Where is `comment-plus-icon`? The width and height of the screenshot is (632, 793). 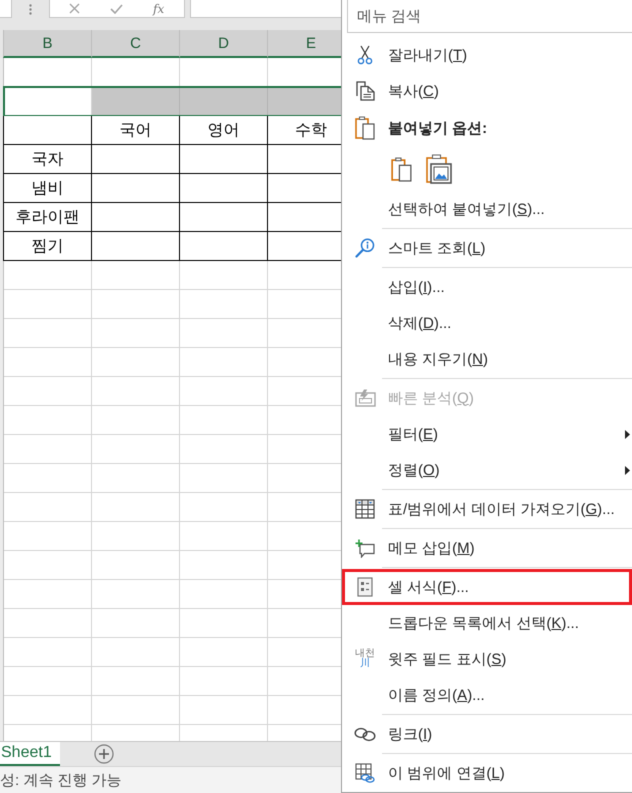
comment-plus-icon is located at coordinates (365, 548).